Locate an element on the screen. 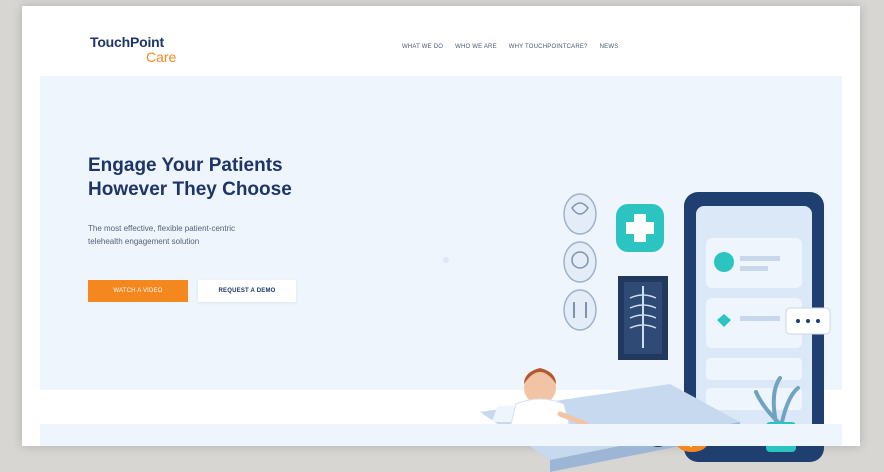  nav-item-what-we-do: WHAT WE DO is located at coordinates (422, 47).